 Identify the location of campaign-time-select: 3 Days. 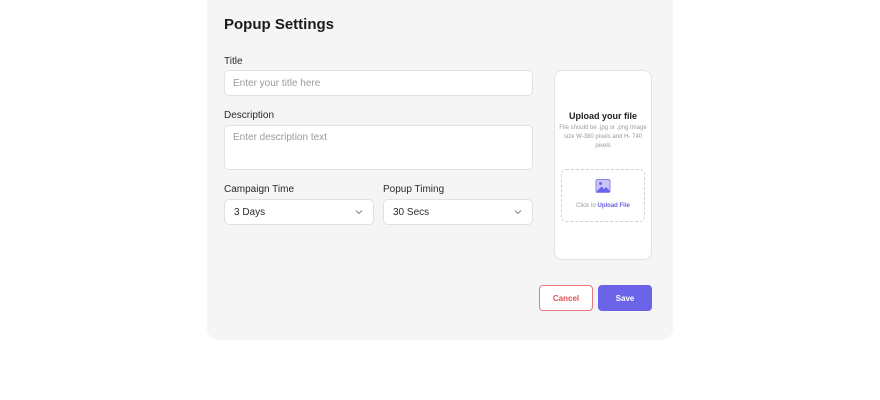
(299, 212).